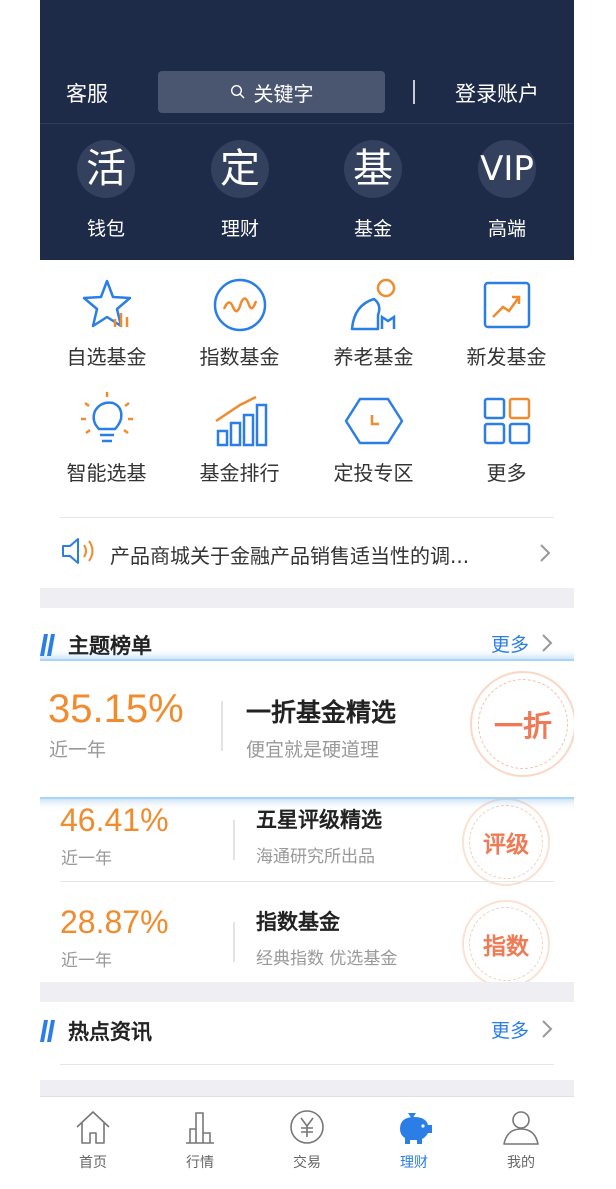 The height and width of the screenshot is (1189, 616). Describe the element at coordinates (414, 1163) in the screenshot. I see `tab-label: 理财` at that location.